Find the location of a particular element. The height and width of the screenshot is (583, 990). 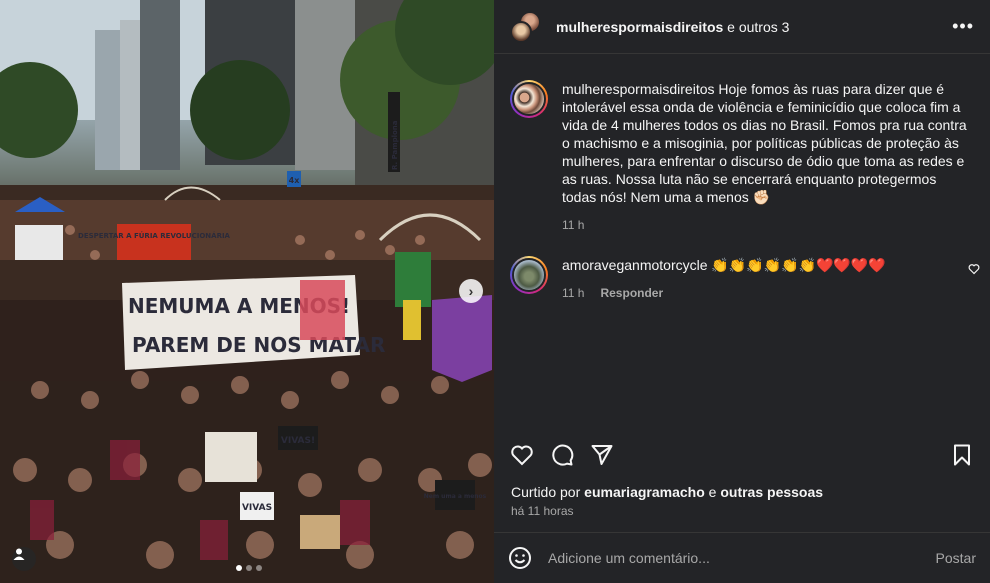

likes-prefix: Curtido por is located at coordinates (548, 492).